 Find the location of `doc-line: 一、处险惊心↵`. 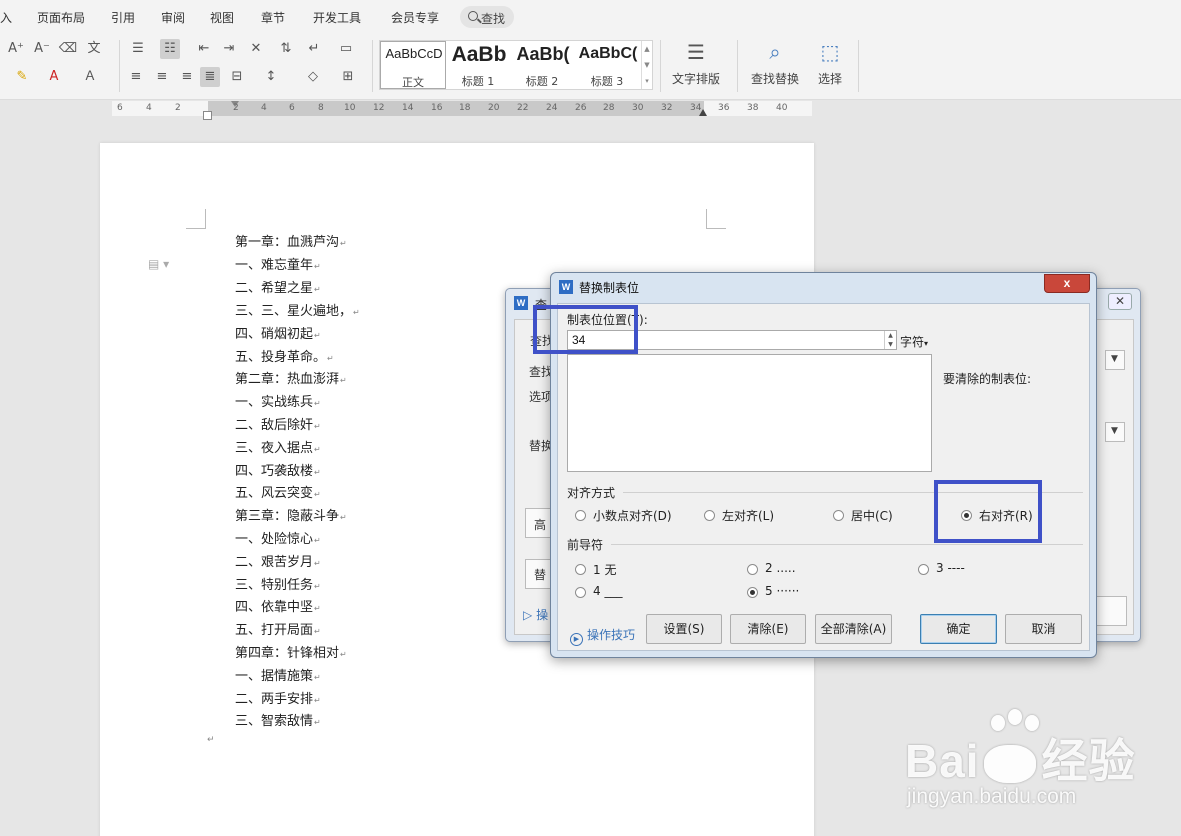

doc-line: 一、处险惊心↵ is located at coordinates (278, 539).